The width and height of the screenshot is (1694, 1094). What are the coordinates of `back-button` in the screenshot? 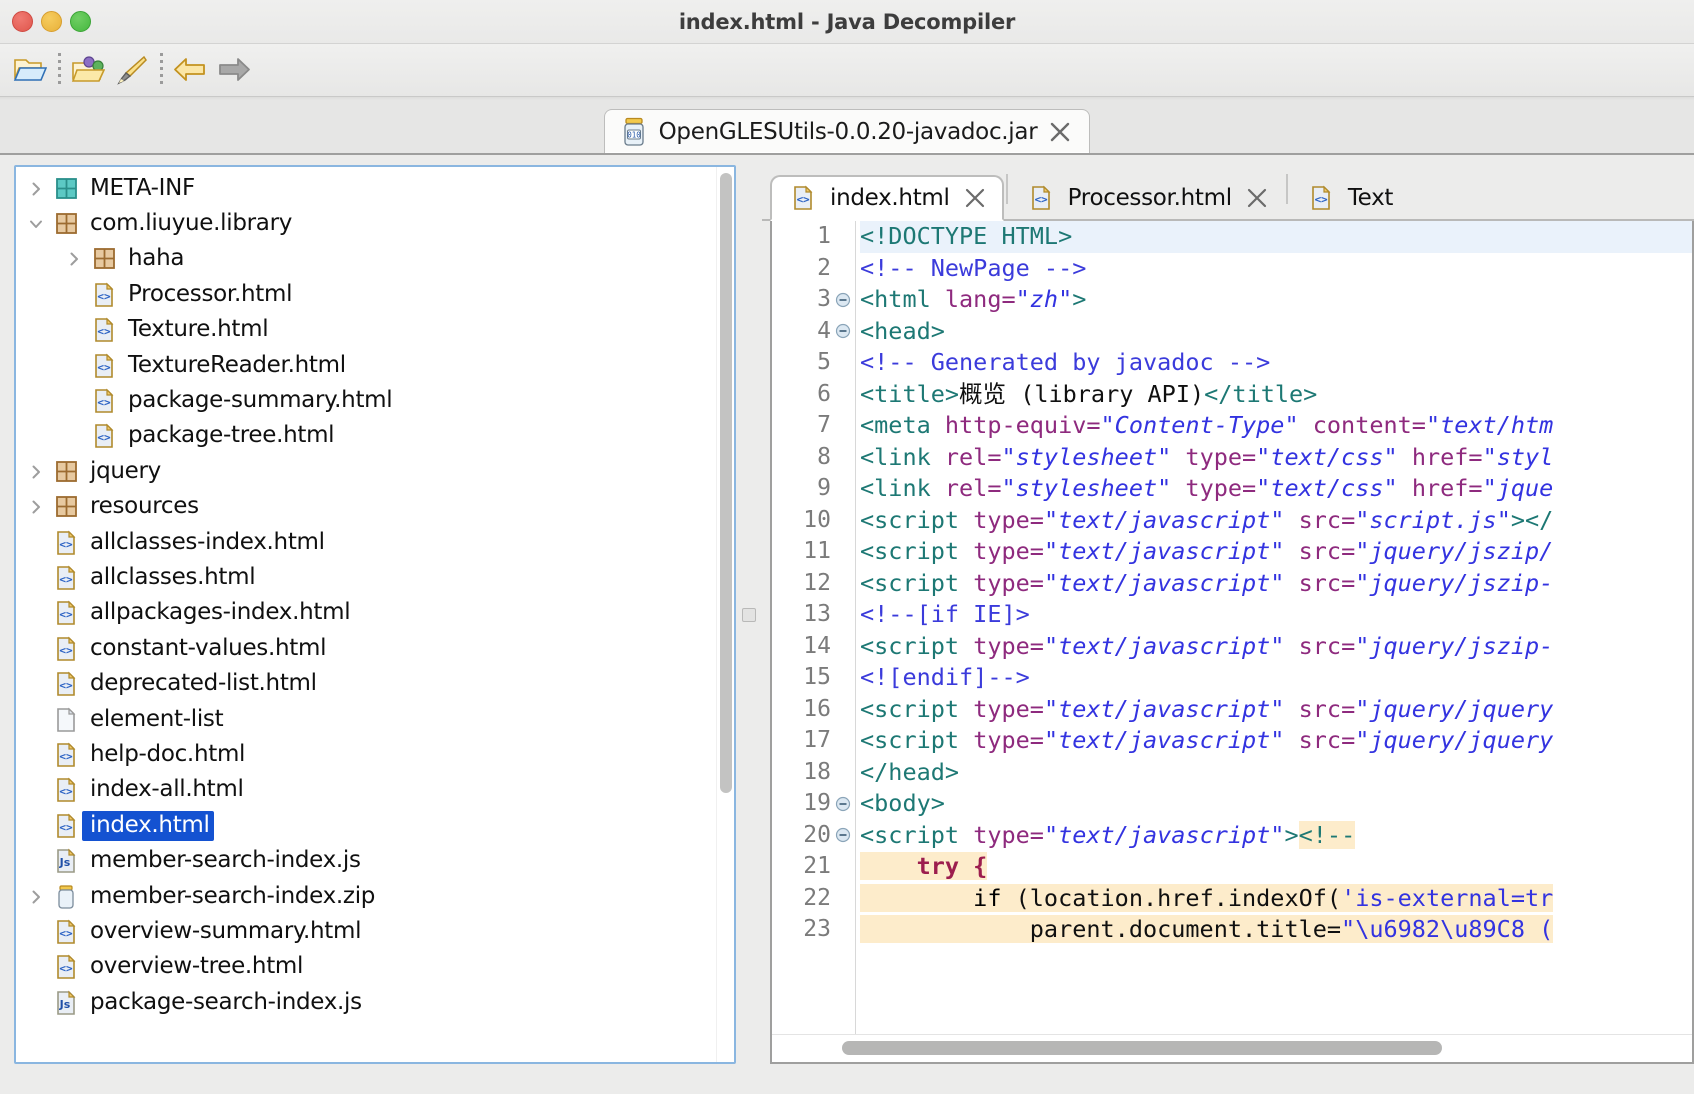 It's located at (190, 70).